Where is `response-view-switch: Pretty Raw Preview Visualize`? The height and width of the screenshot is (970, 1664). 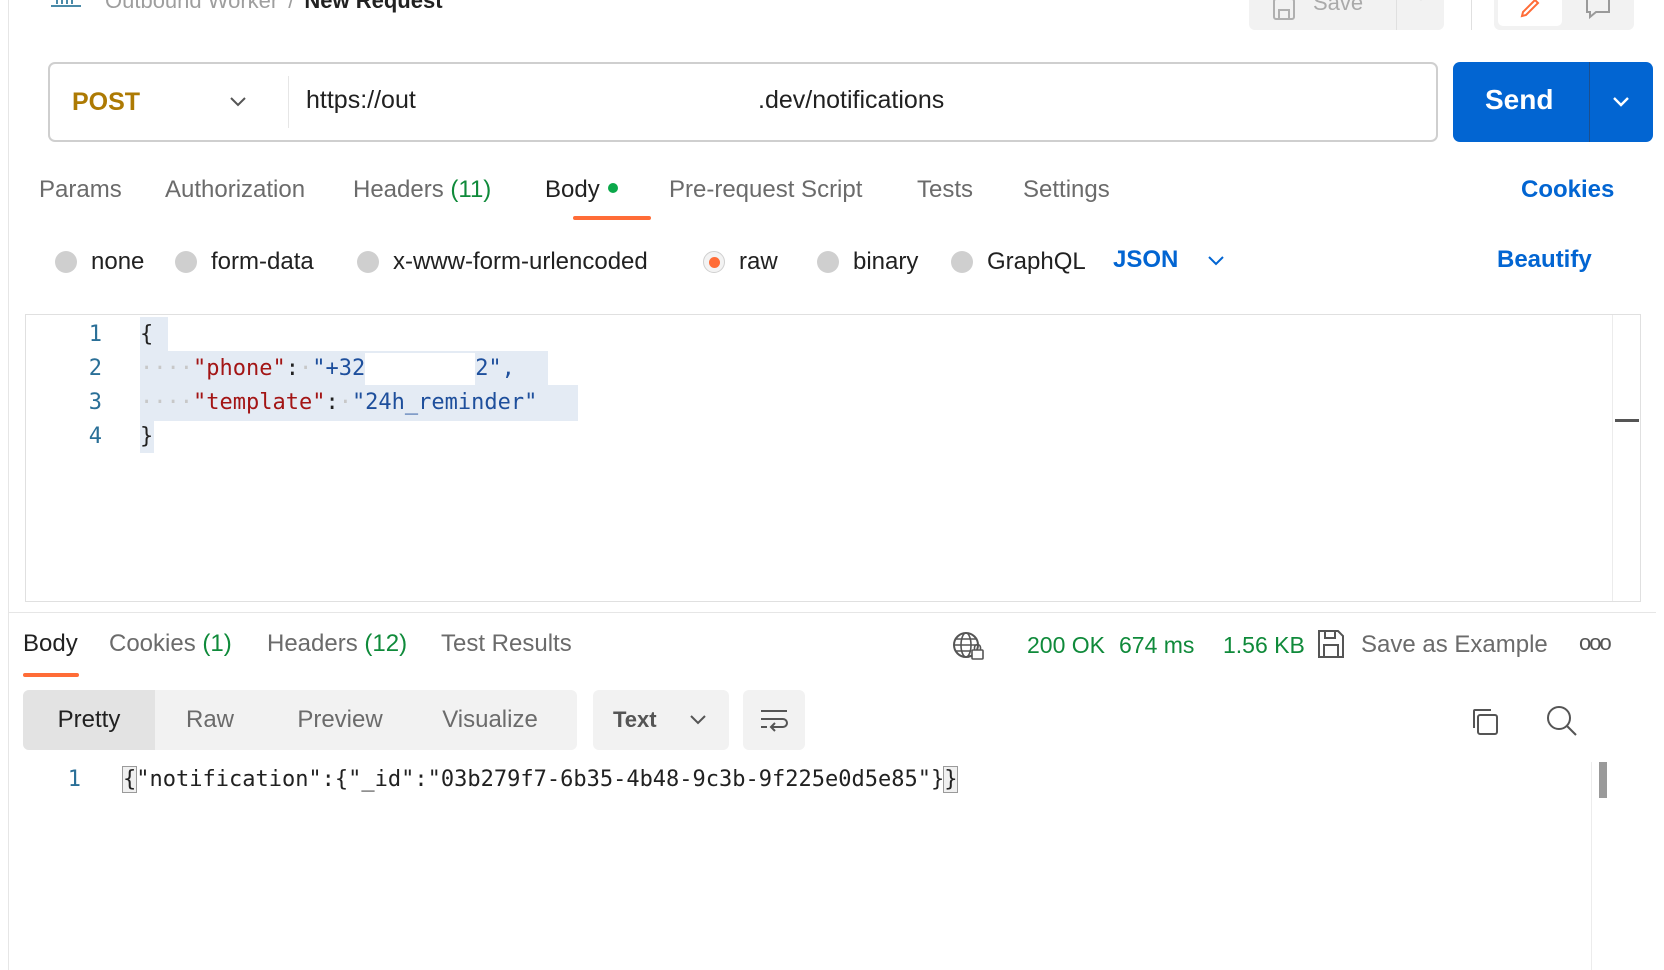 response-view-switch: Pretty Raw Preview Visualize is located at coordinates (300, 720).